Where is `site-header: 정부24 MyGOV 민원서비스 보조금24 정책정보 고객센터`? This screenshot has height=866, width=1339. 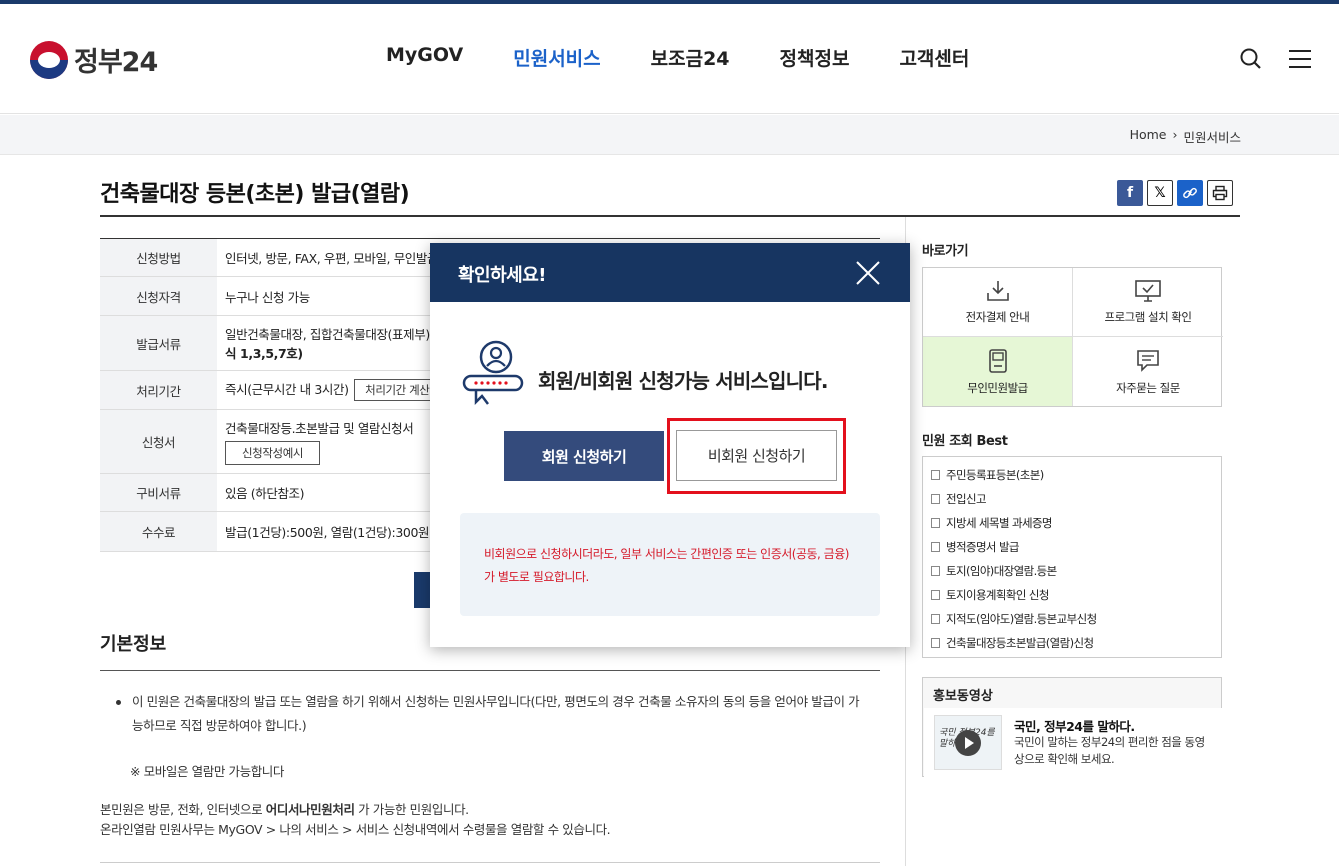 site-header: 정부24 MyGOV 민원서비스 보조금24 정책정보 고객센터 is located at coordinates (669, 59).